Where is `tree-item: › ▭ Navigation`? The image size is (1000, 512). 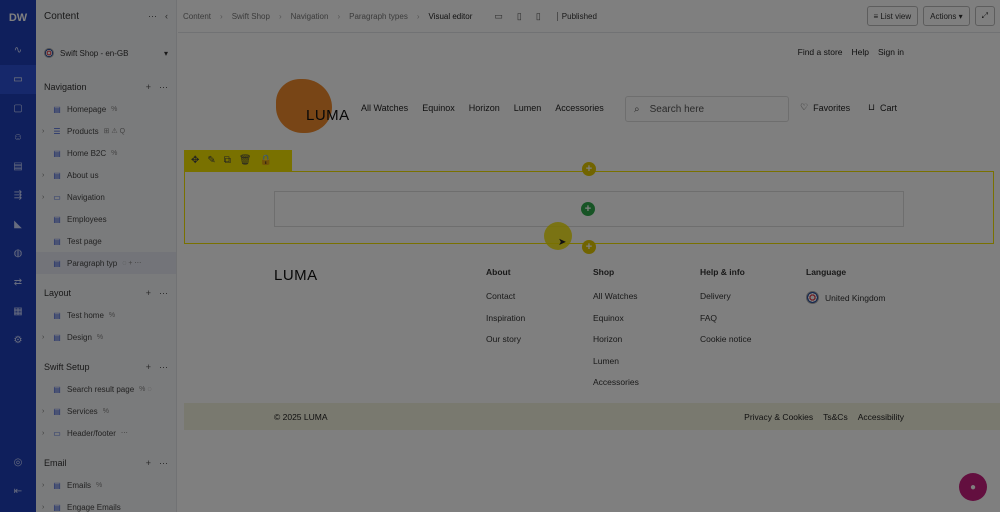 tree-item: › ▭ Navigation is located at coordinates (106, 197).